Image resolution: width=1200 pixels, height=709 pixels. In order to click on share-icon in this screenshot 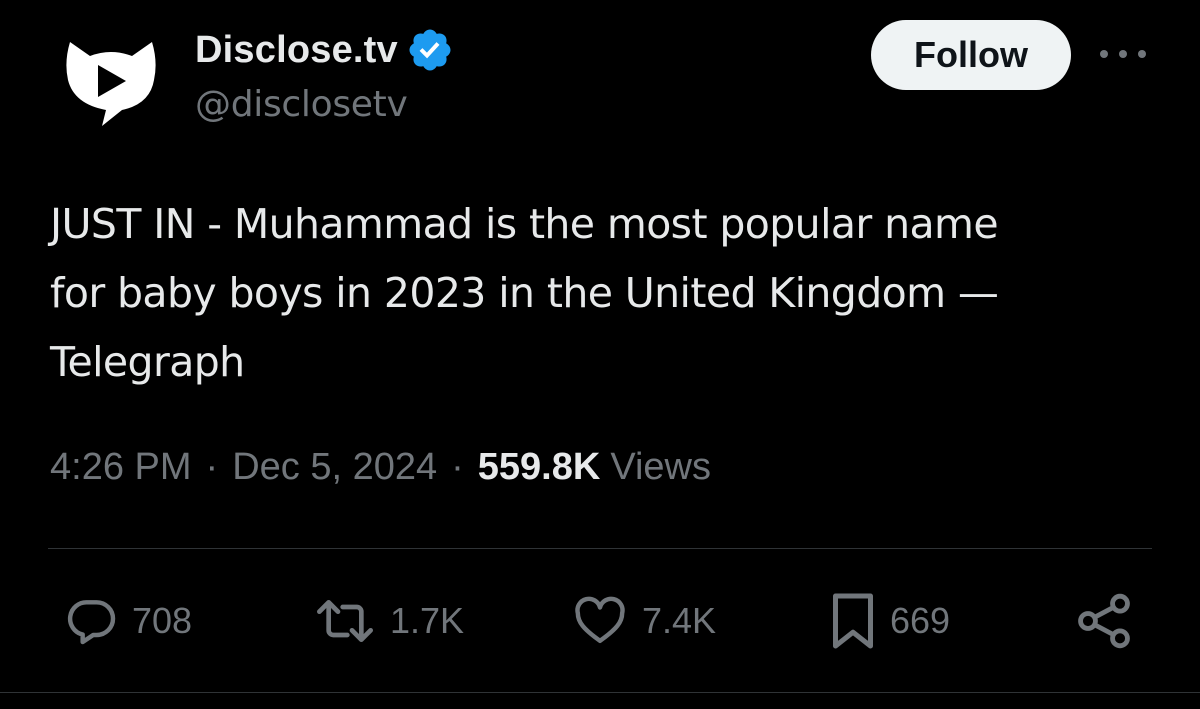, I will do `click(1104, 621)`.